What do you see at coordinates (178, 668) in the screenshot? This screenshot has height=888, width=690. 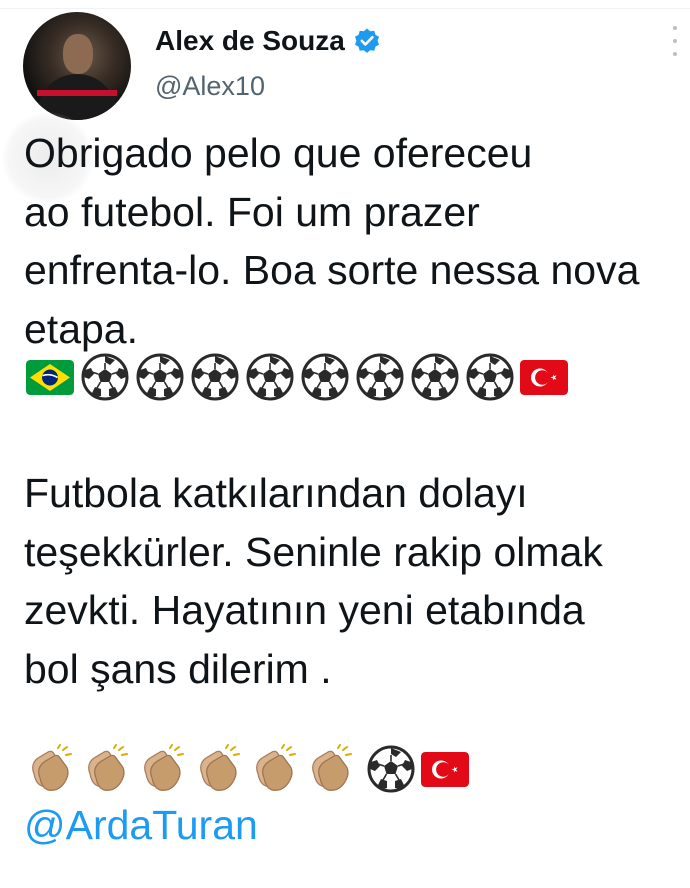 I see `tweet-line: bol şans dilerim .` at bounding box center [178, 668].